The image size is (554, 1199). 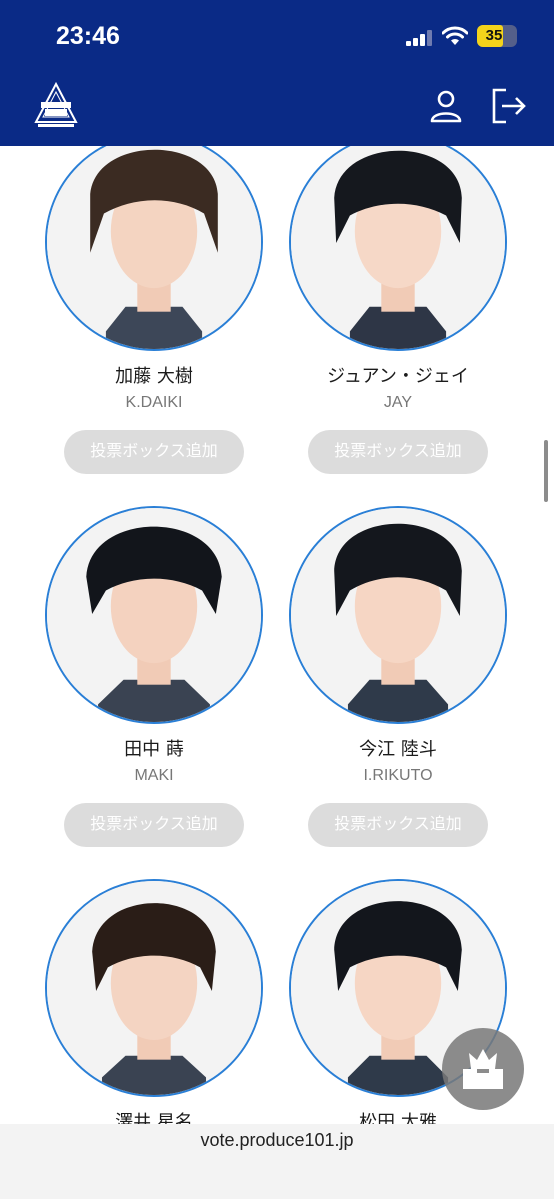 What do you see at coordinates (277, 1161) in the screenshot?
I see `browser-url-bar: vote.produce101.jp` at bounding box center [277, 1161].